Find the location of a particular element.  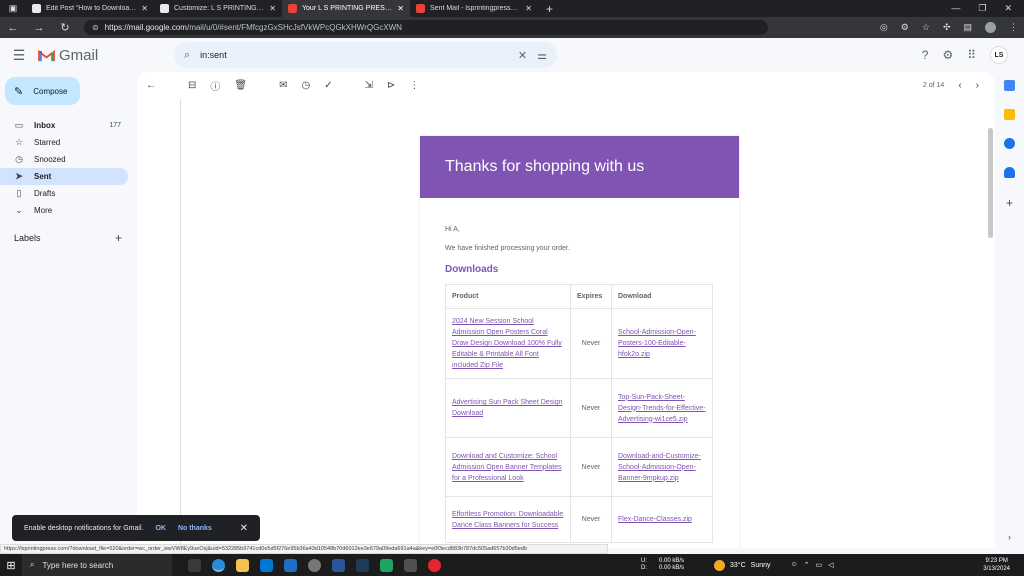

store-icon is located at coordinates (266, 565).